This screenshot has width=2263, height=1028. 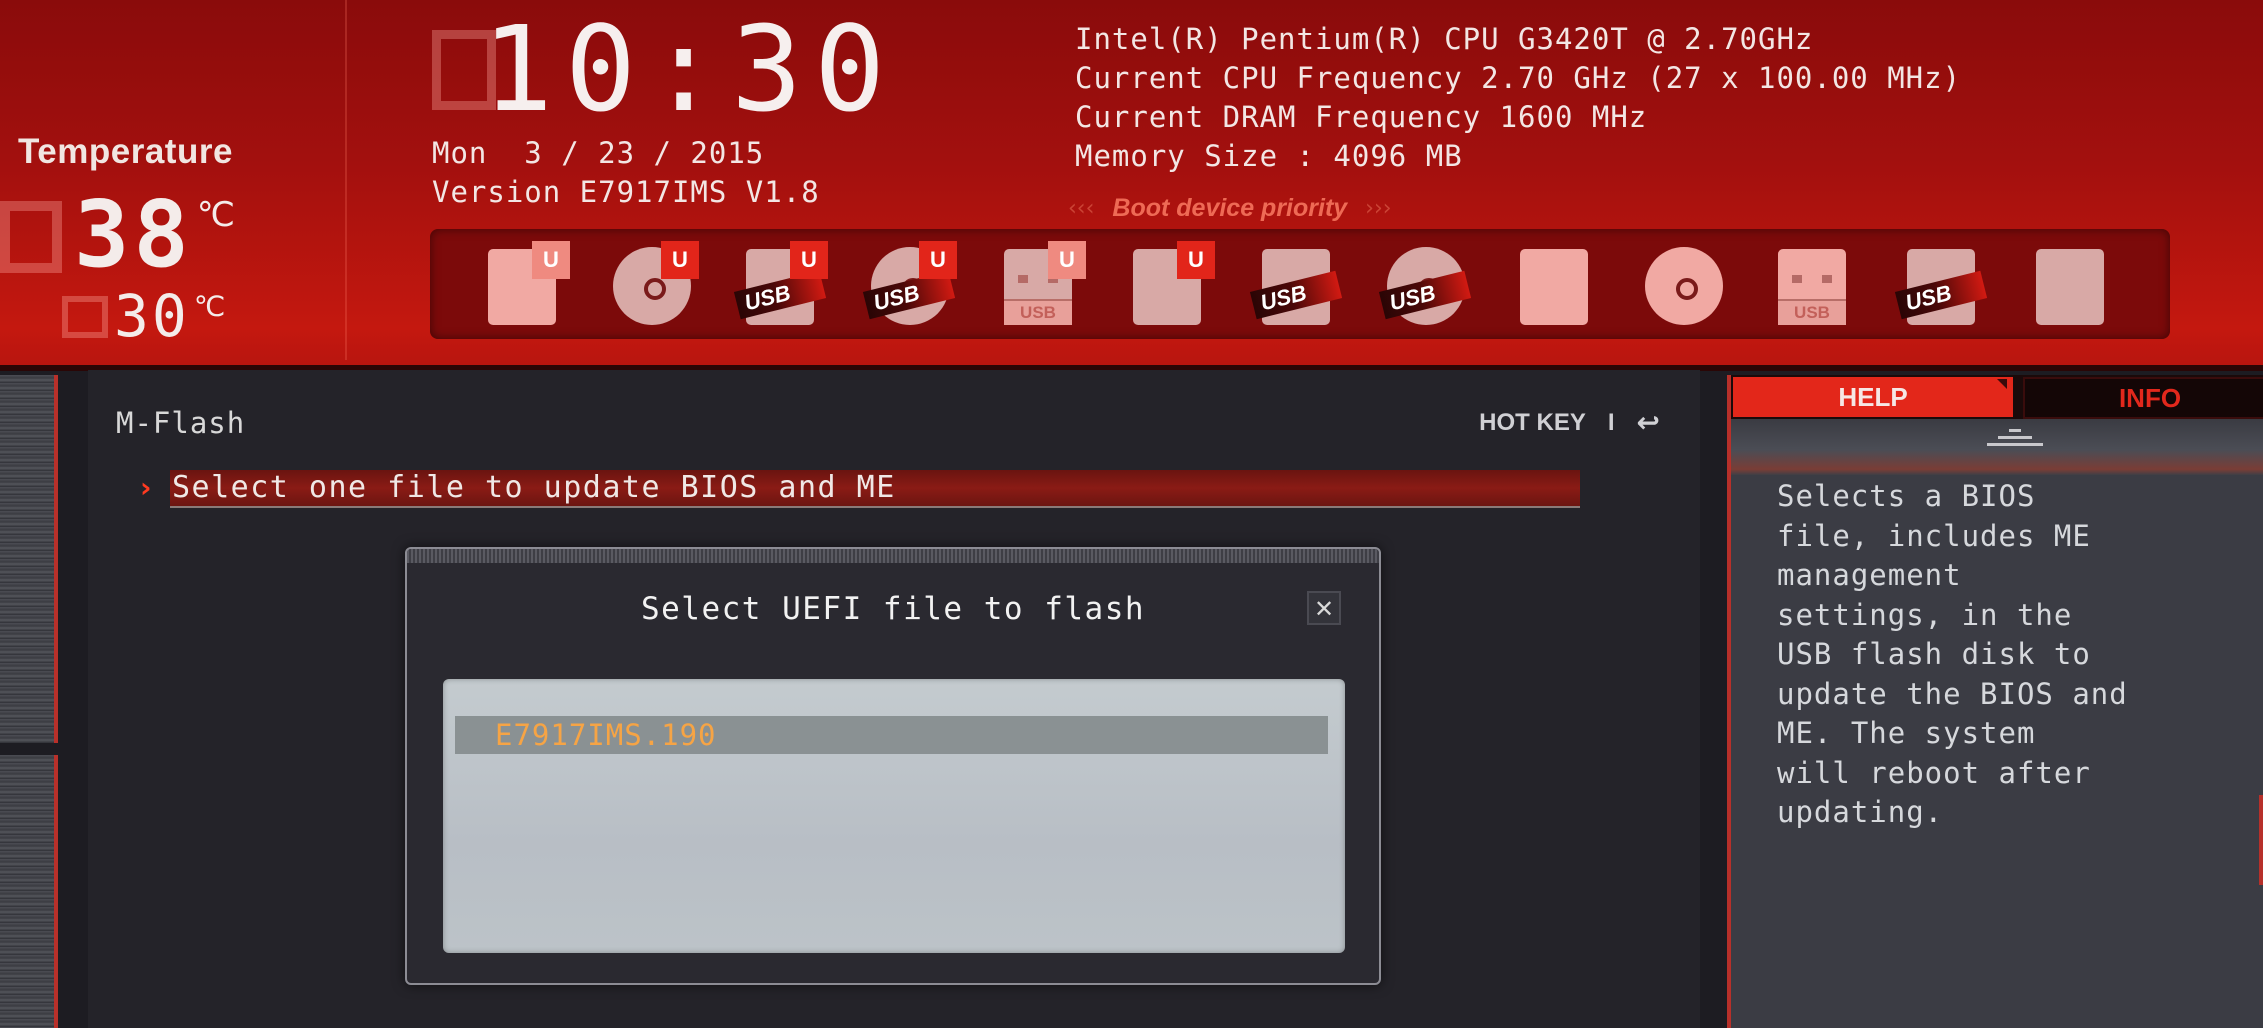 I want to click on boot-device-uefi-usb-key: USB U, so click(x=1041, y=284).